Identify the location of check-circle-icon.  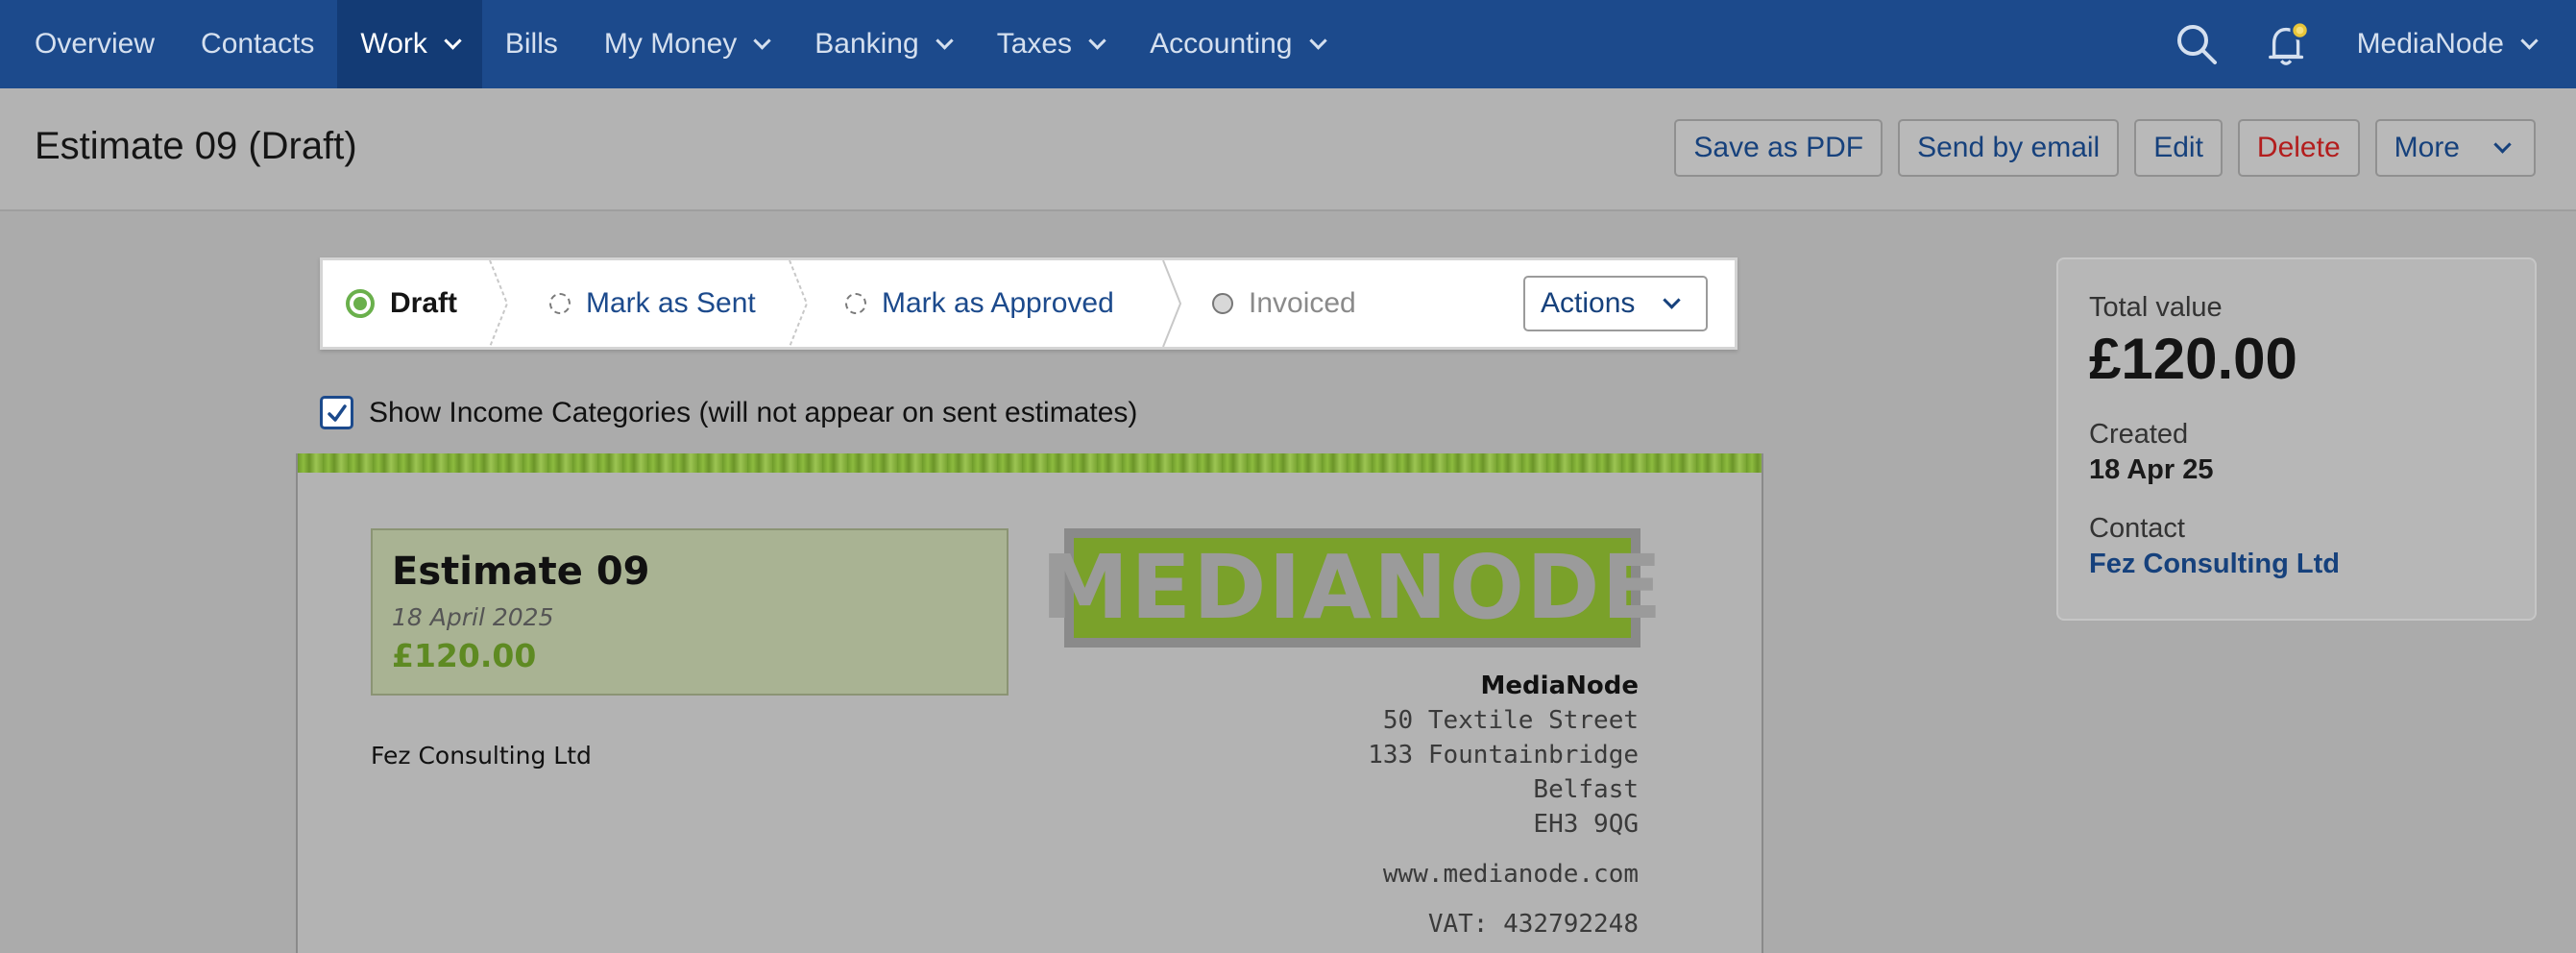
(361, 303).